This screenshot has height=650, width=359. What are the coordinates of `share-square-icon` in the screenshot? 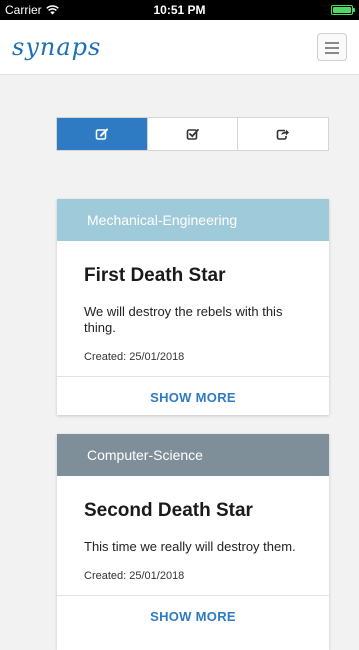 It's located at (283, 134).